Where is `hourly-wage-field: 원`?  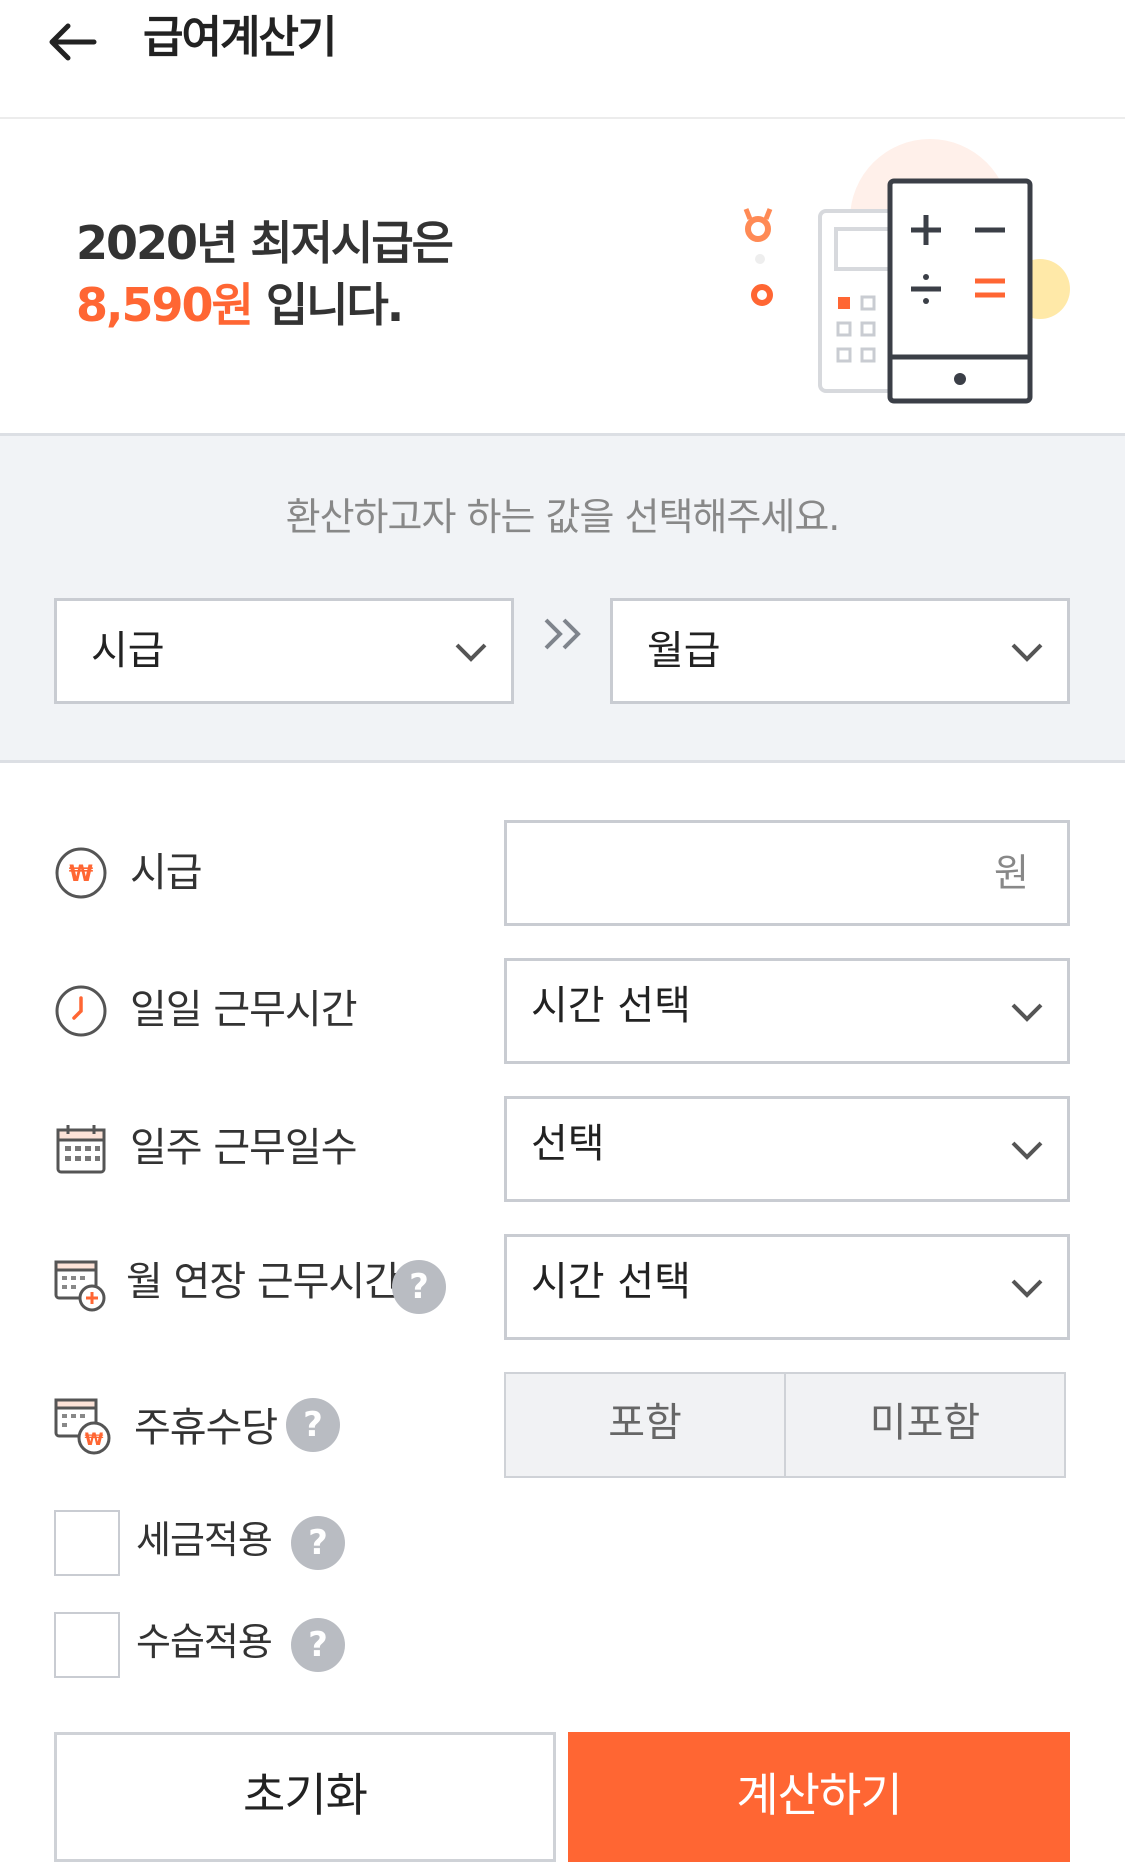
hourly-wage-field: 원 is located at coordinates (787, 873).